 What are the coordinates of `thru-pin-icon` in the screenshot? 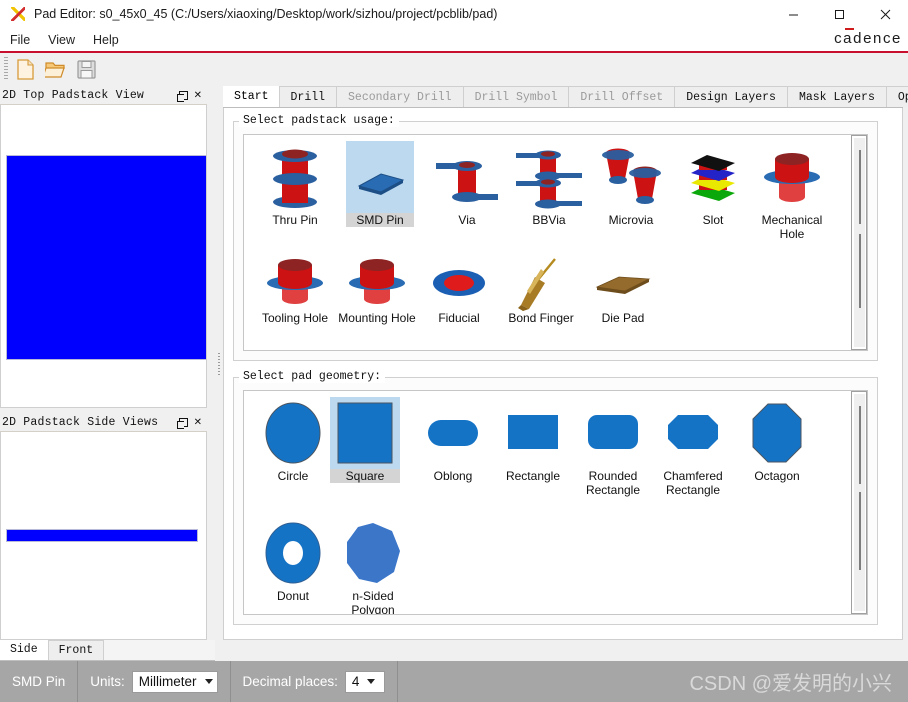 It's located at (295, 177).